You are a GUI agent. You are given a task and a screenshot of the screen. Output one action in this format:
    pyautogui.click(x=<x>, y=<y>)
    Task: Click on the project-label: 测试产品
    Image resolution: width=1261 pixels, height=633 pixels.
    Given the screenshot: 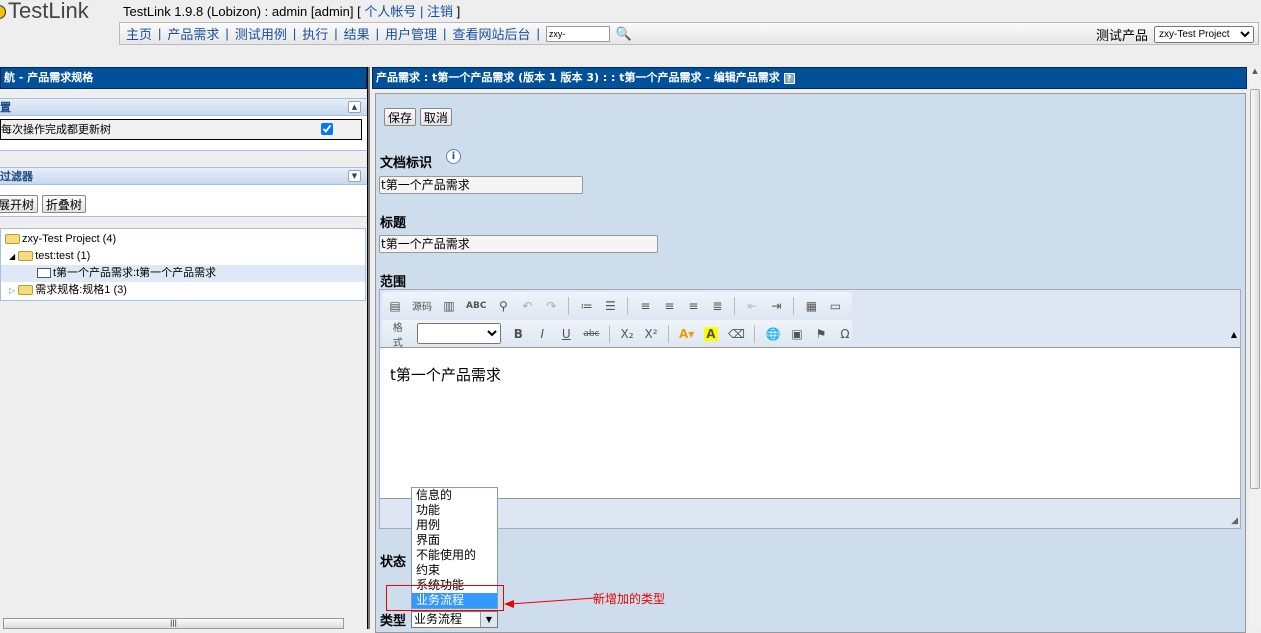 What is the action you would take?
    pyautogui.click(x=1121, y=35)
    